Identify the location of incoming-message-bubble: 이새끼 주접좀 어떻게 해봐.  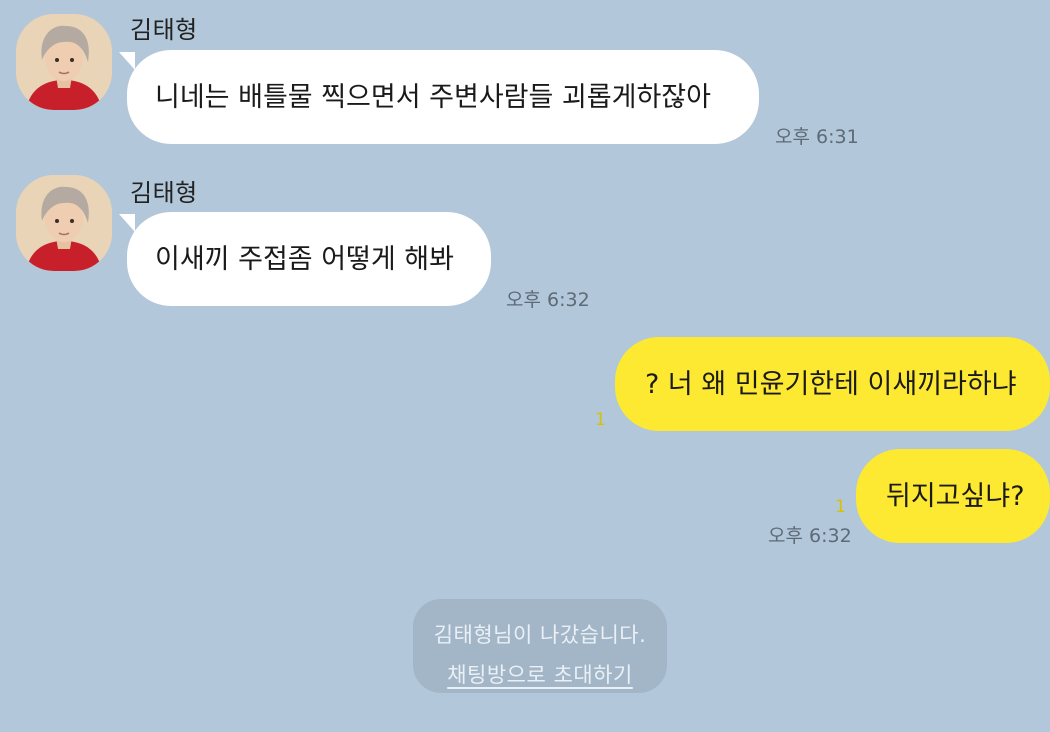
(309, 259).